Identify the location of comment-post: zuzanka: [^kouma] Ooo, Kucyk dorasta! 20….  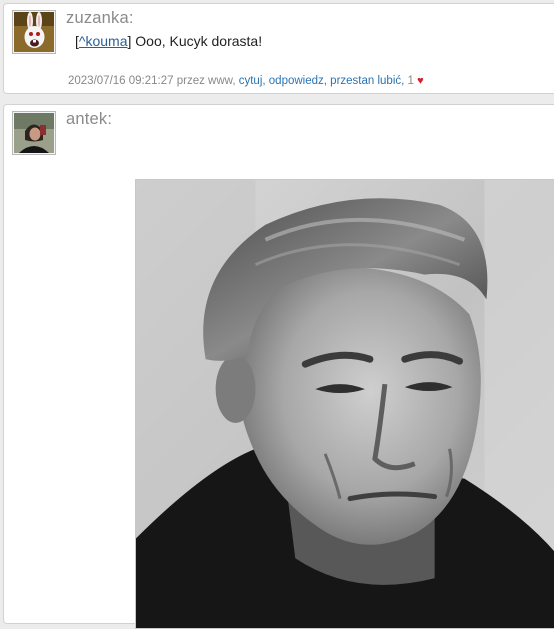
(278, 48).